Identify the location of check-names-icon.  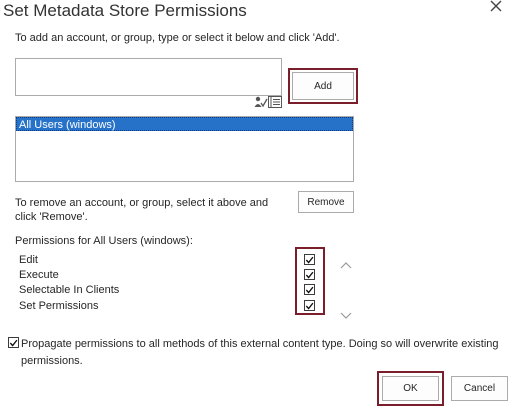
(261, 102).